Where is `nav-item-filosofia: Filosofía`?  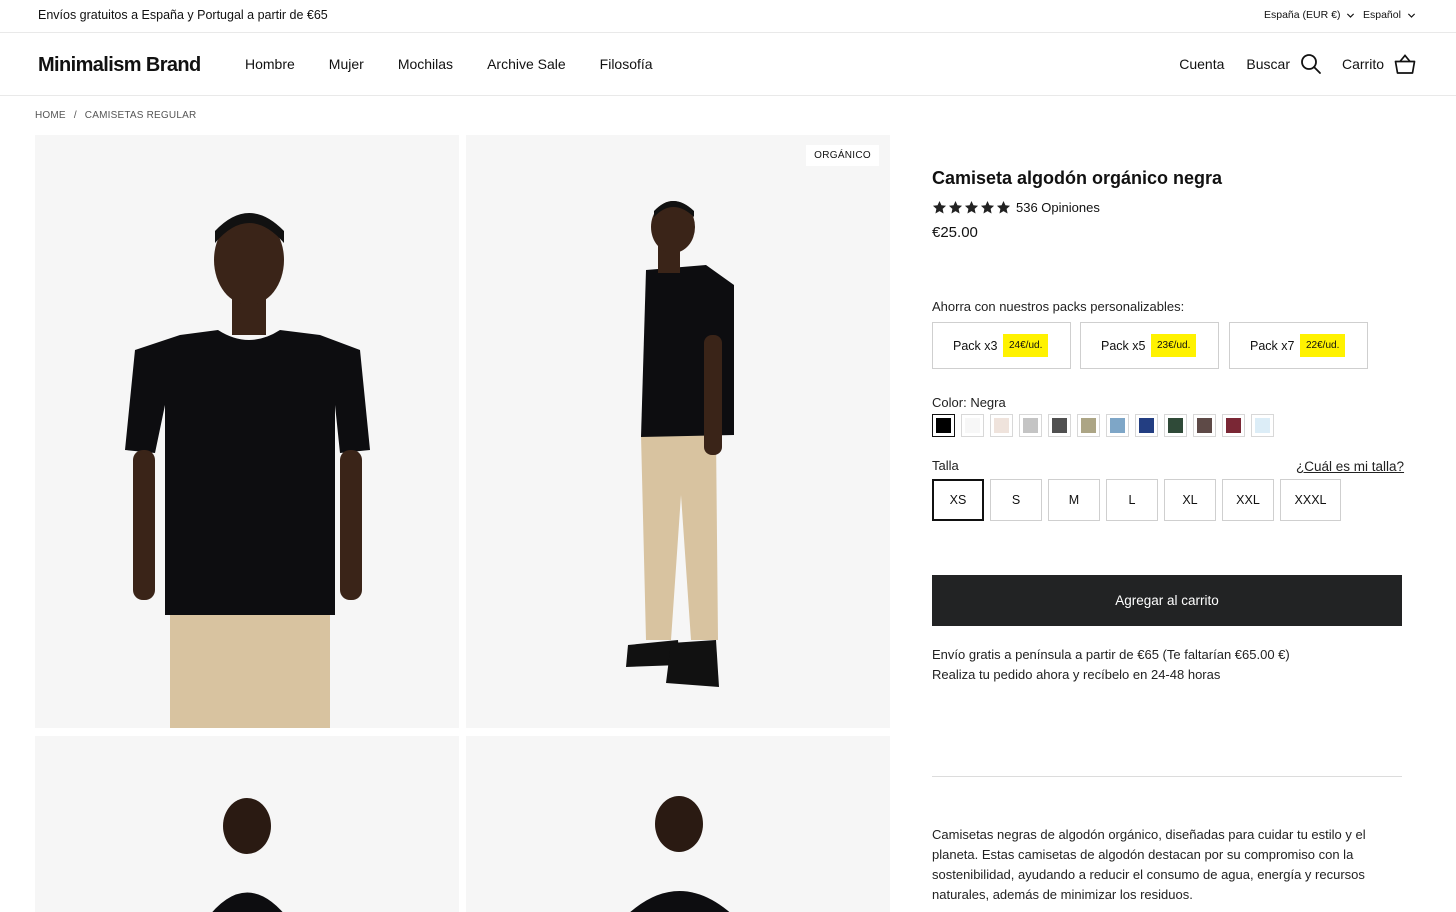 nav-item-filosofia: Filosofía is located at coordinates (626, 64).